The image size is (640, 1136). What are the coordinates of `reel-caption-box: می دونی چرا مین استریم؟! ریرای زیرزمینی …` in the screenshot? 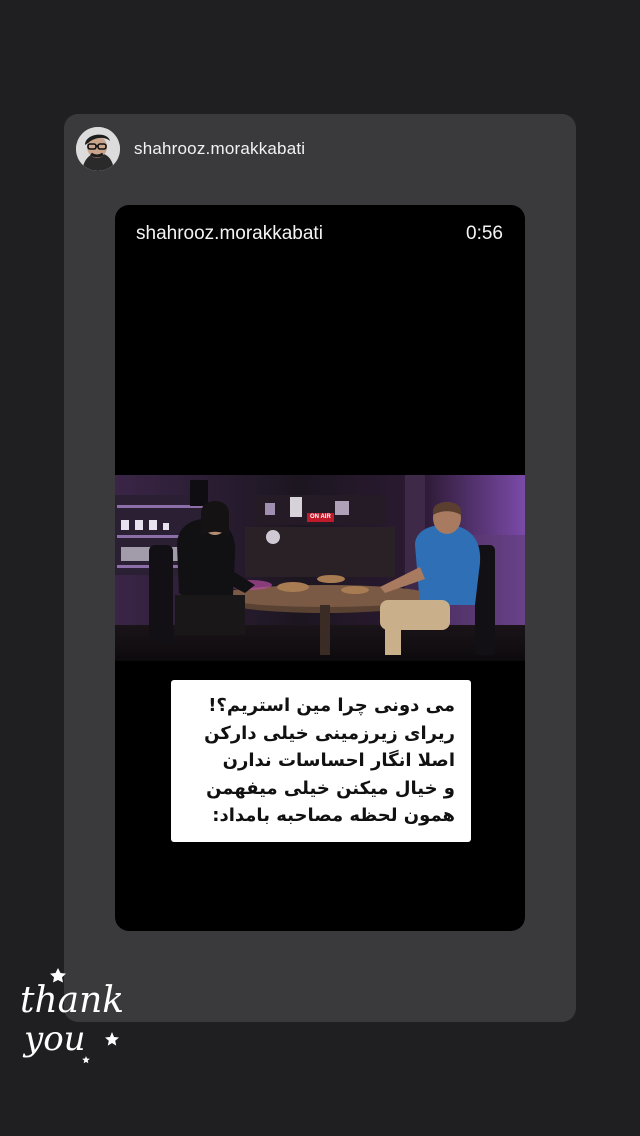 It's located at (321, 761).